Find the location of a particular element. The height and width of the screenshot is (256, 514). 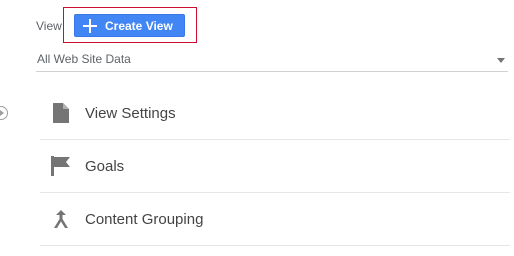

document-icon is located at coordinates (61, 113).